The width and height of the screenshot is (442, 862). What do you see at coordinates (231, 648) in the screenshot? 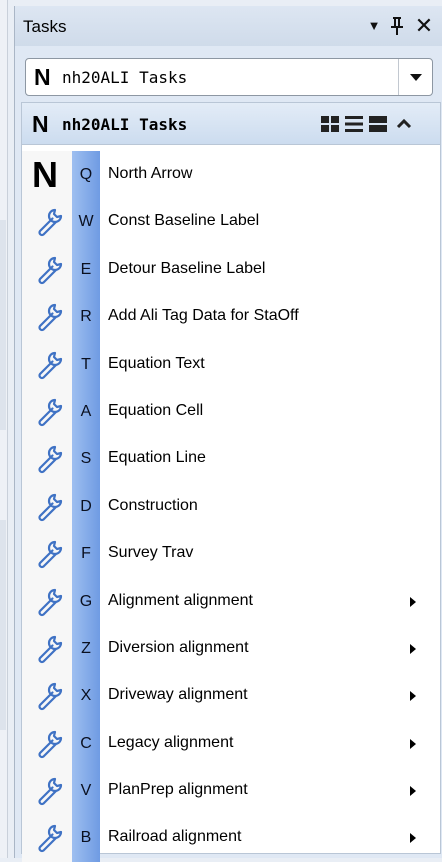
I see `task-item: Z Diversion alignment` at bounding box center [231, 648].